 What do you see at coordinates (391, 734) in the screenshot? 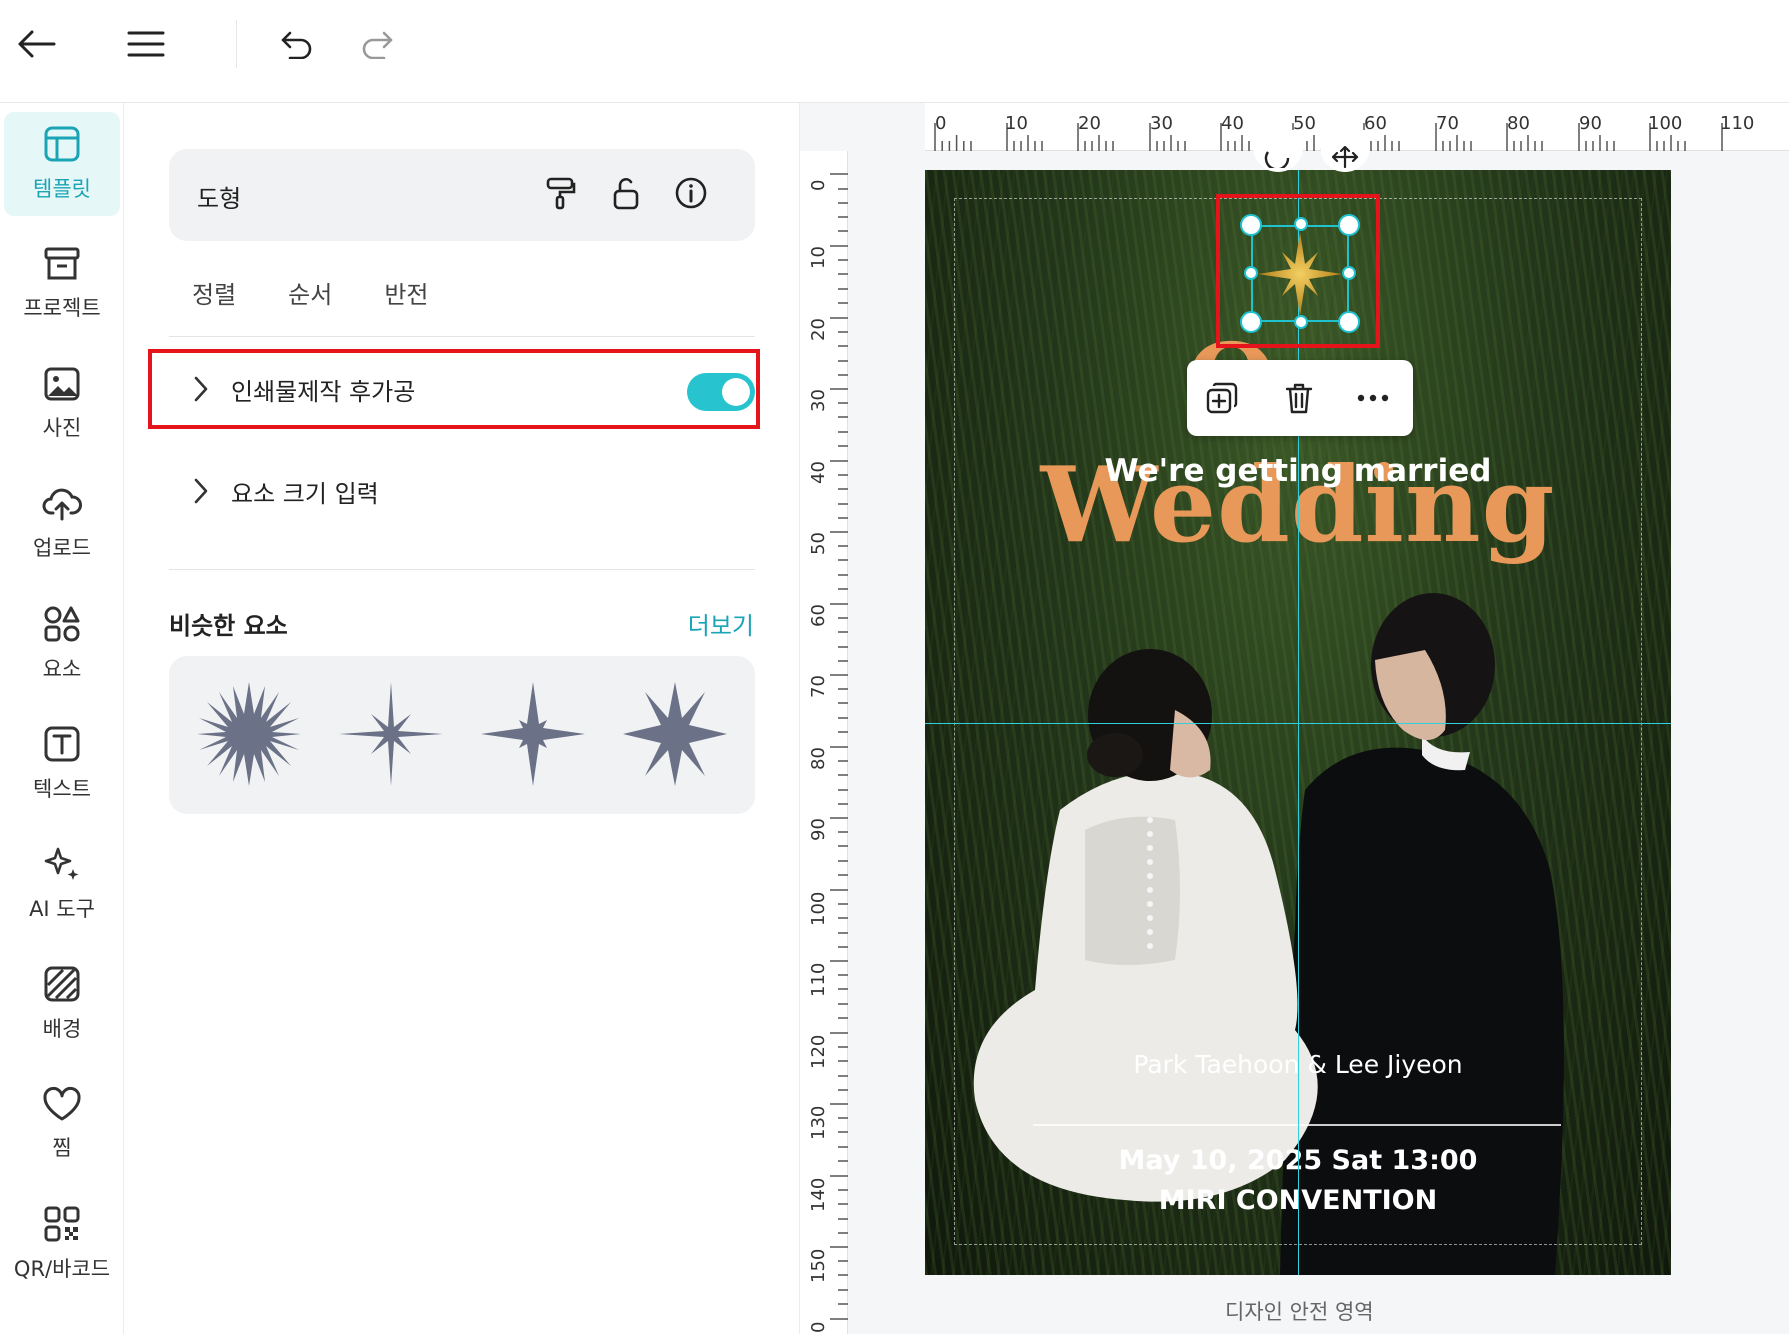
I see `thin-eight-point-star-icon` at bounding box center [391, 734].